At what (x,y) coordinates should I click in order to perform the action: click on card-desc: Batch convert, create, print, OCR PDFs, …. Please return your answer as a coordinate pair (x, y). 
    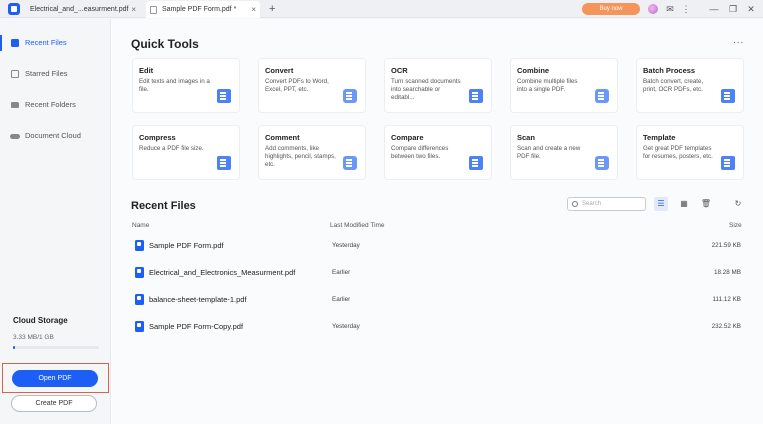
    Looking at the image, I should click on (673, 85).